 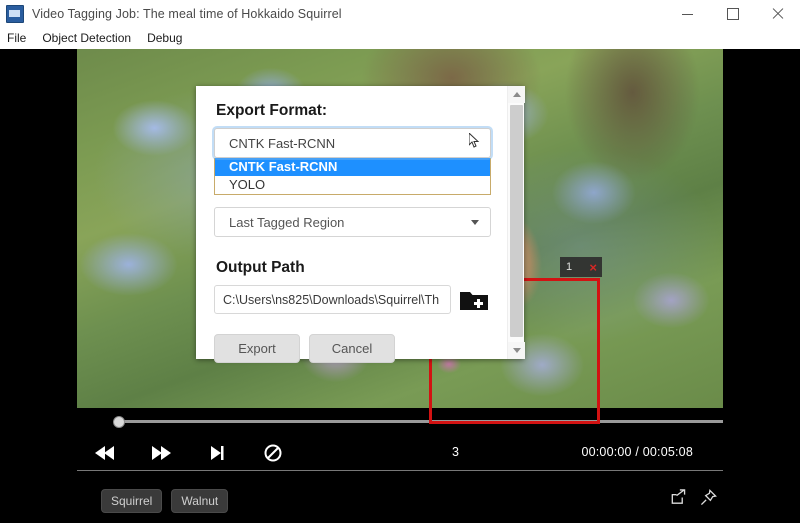 I want to click on skip-end-icon, so click(x=217, y=453).